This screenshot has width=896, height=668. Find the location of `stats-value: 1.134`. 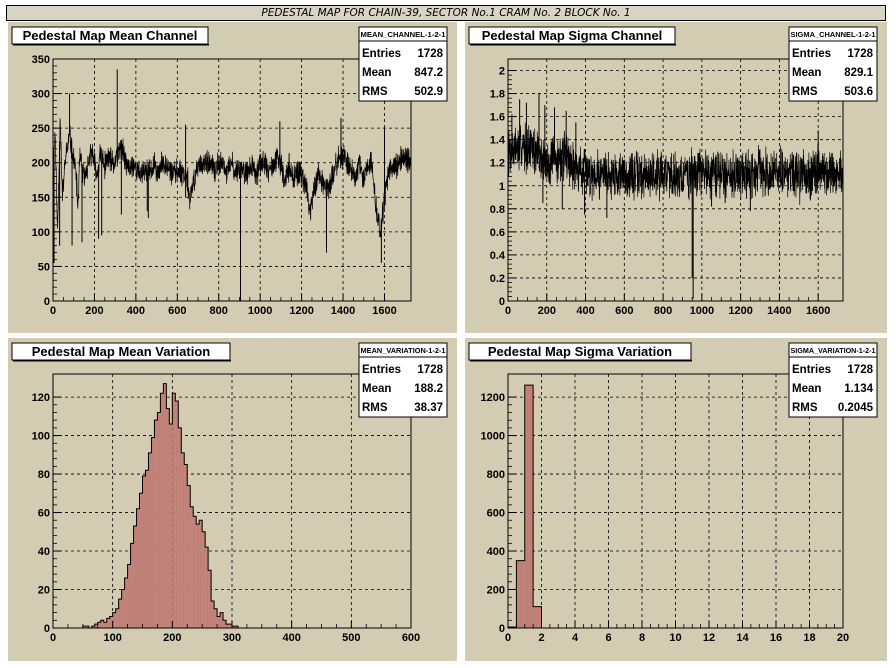

stats-value: 1.134 is located at coordinates (858, 389).